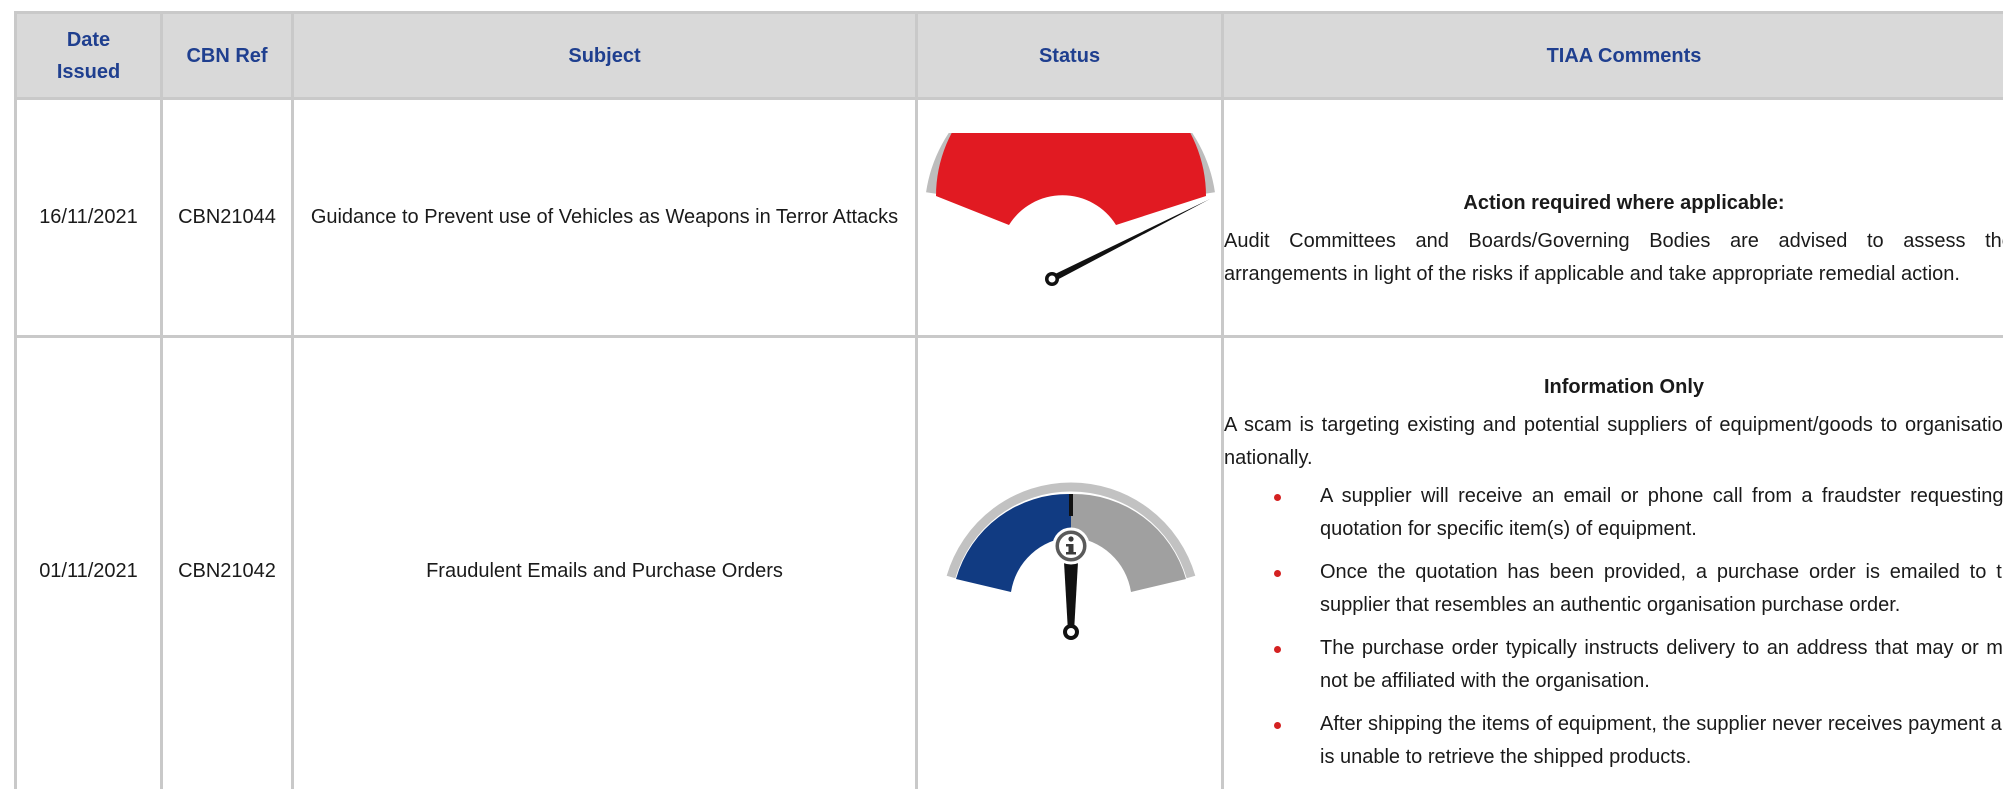 The image size is (2003, 789). Describe the element at coordinates (227, 562) in the screenshot. I see `cbn-ref-cell: CBN21042` at that location.